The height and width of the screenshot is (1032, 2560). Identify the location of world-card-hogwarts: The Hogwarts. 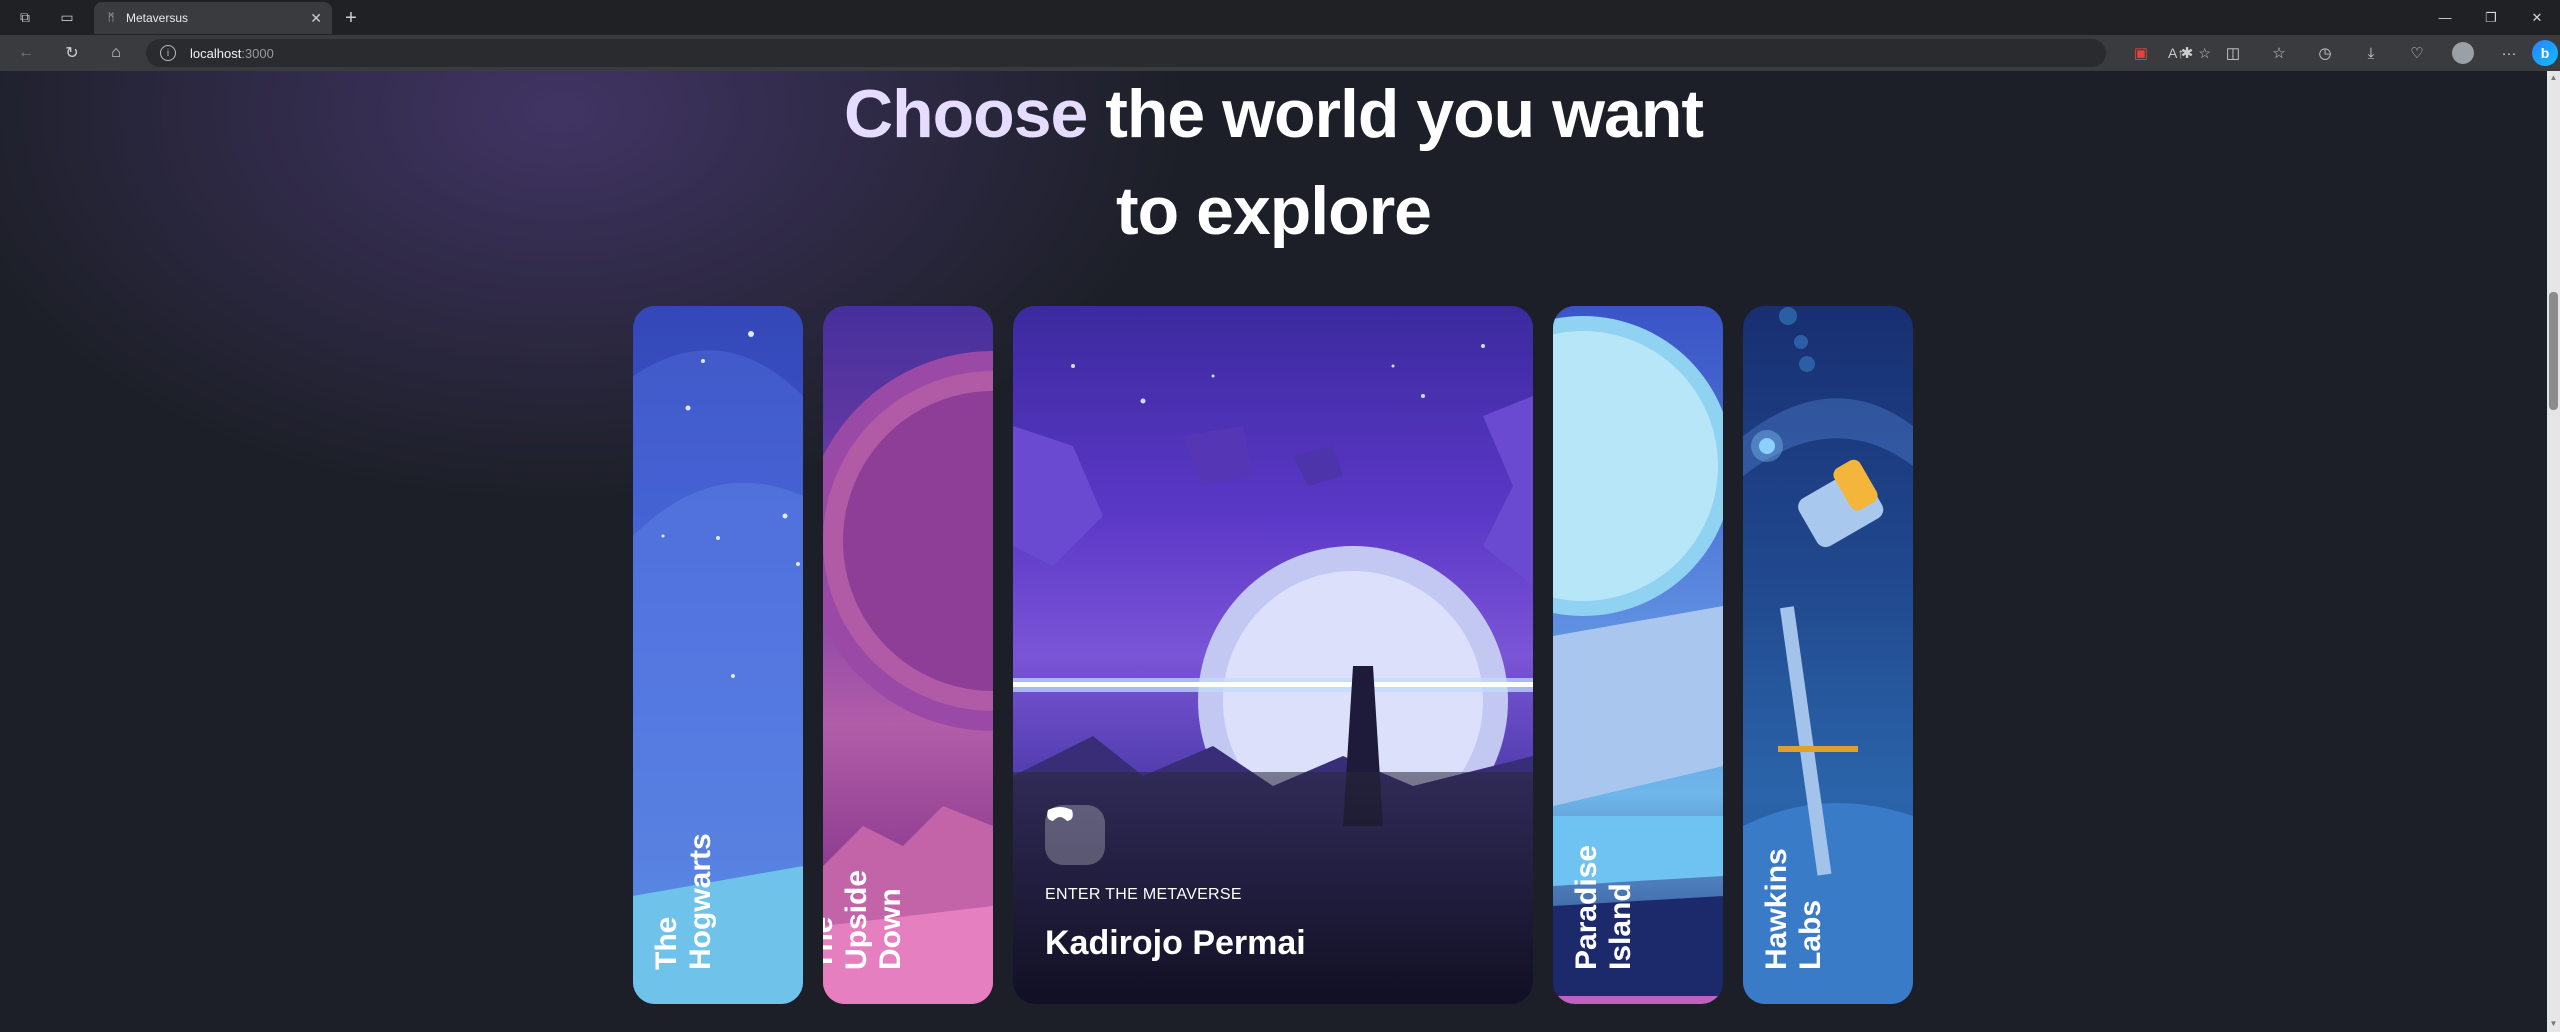
(718, 655).